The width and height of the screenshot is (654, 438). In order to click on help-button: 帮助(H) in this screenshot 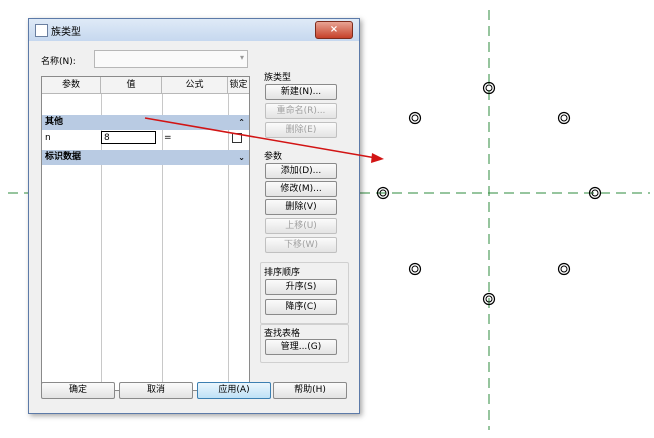, I will do `click(310, 390)`.